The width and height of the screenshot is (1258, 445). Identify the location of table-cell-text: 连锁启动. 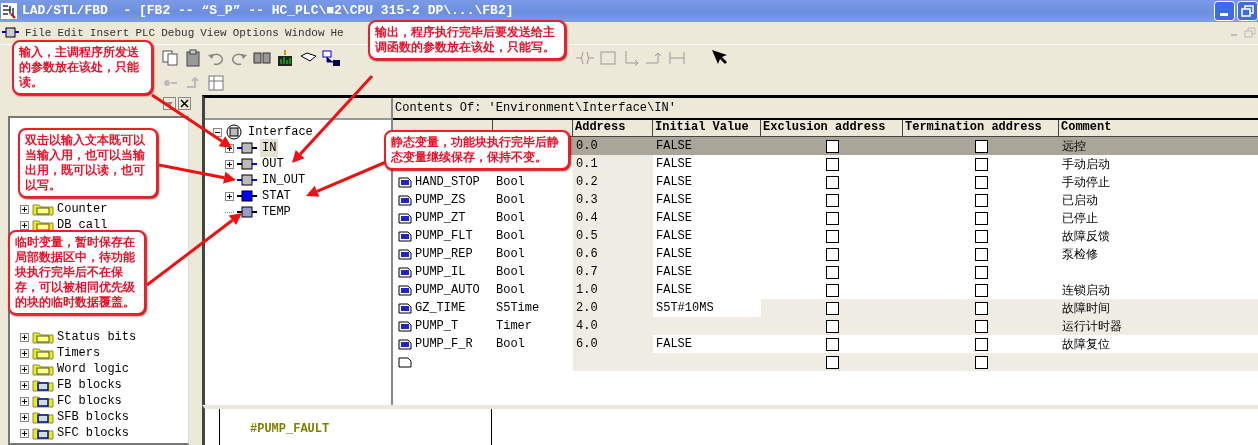
(1086, 290).